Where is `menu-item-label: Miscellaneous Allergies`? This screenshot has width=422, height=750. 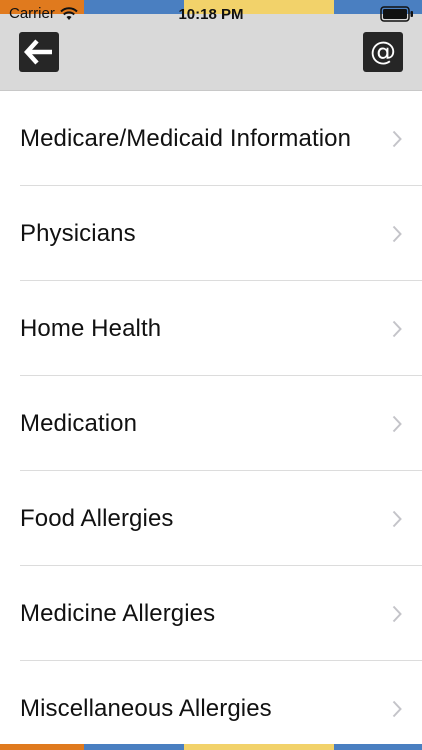
menu-item-label: Miscellaneous Allergies is located at coordinates (146, 708).